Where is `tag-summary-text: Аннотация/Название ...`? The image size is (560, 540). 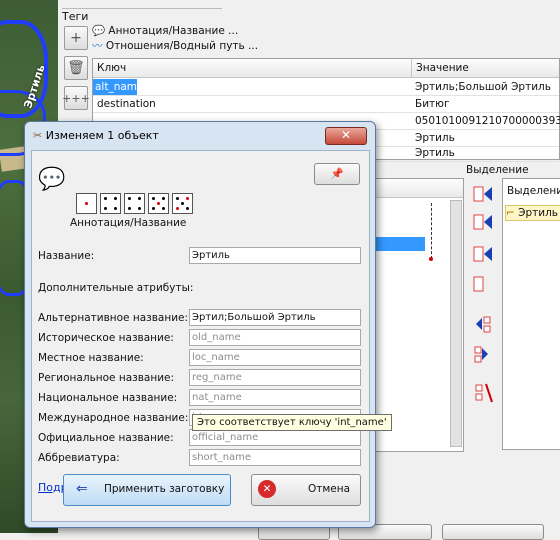 tag-summary-text: Аннотация/Название ... is located at coordinates (173, 31).